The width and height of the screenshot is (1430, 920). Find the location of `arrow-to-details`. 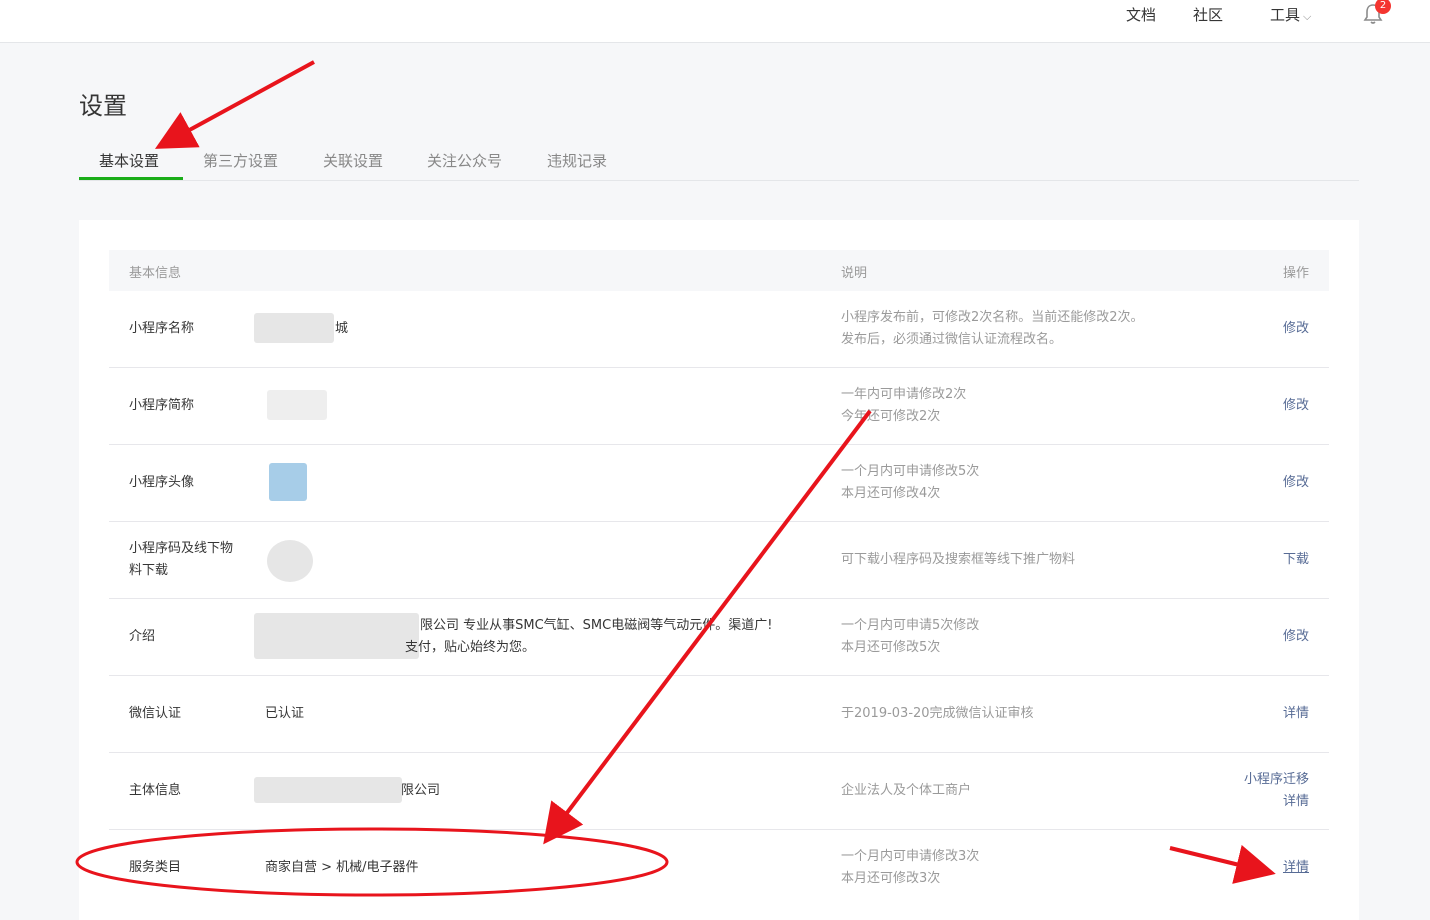

arrow-to-details is located at coordinates (1222, 864).